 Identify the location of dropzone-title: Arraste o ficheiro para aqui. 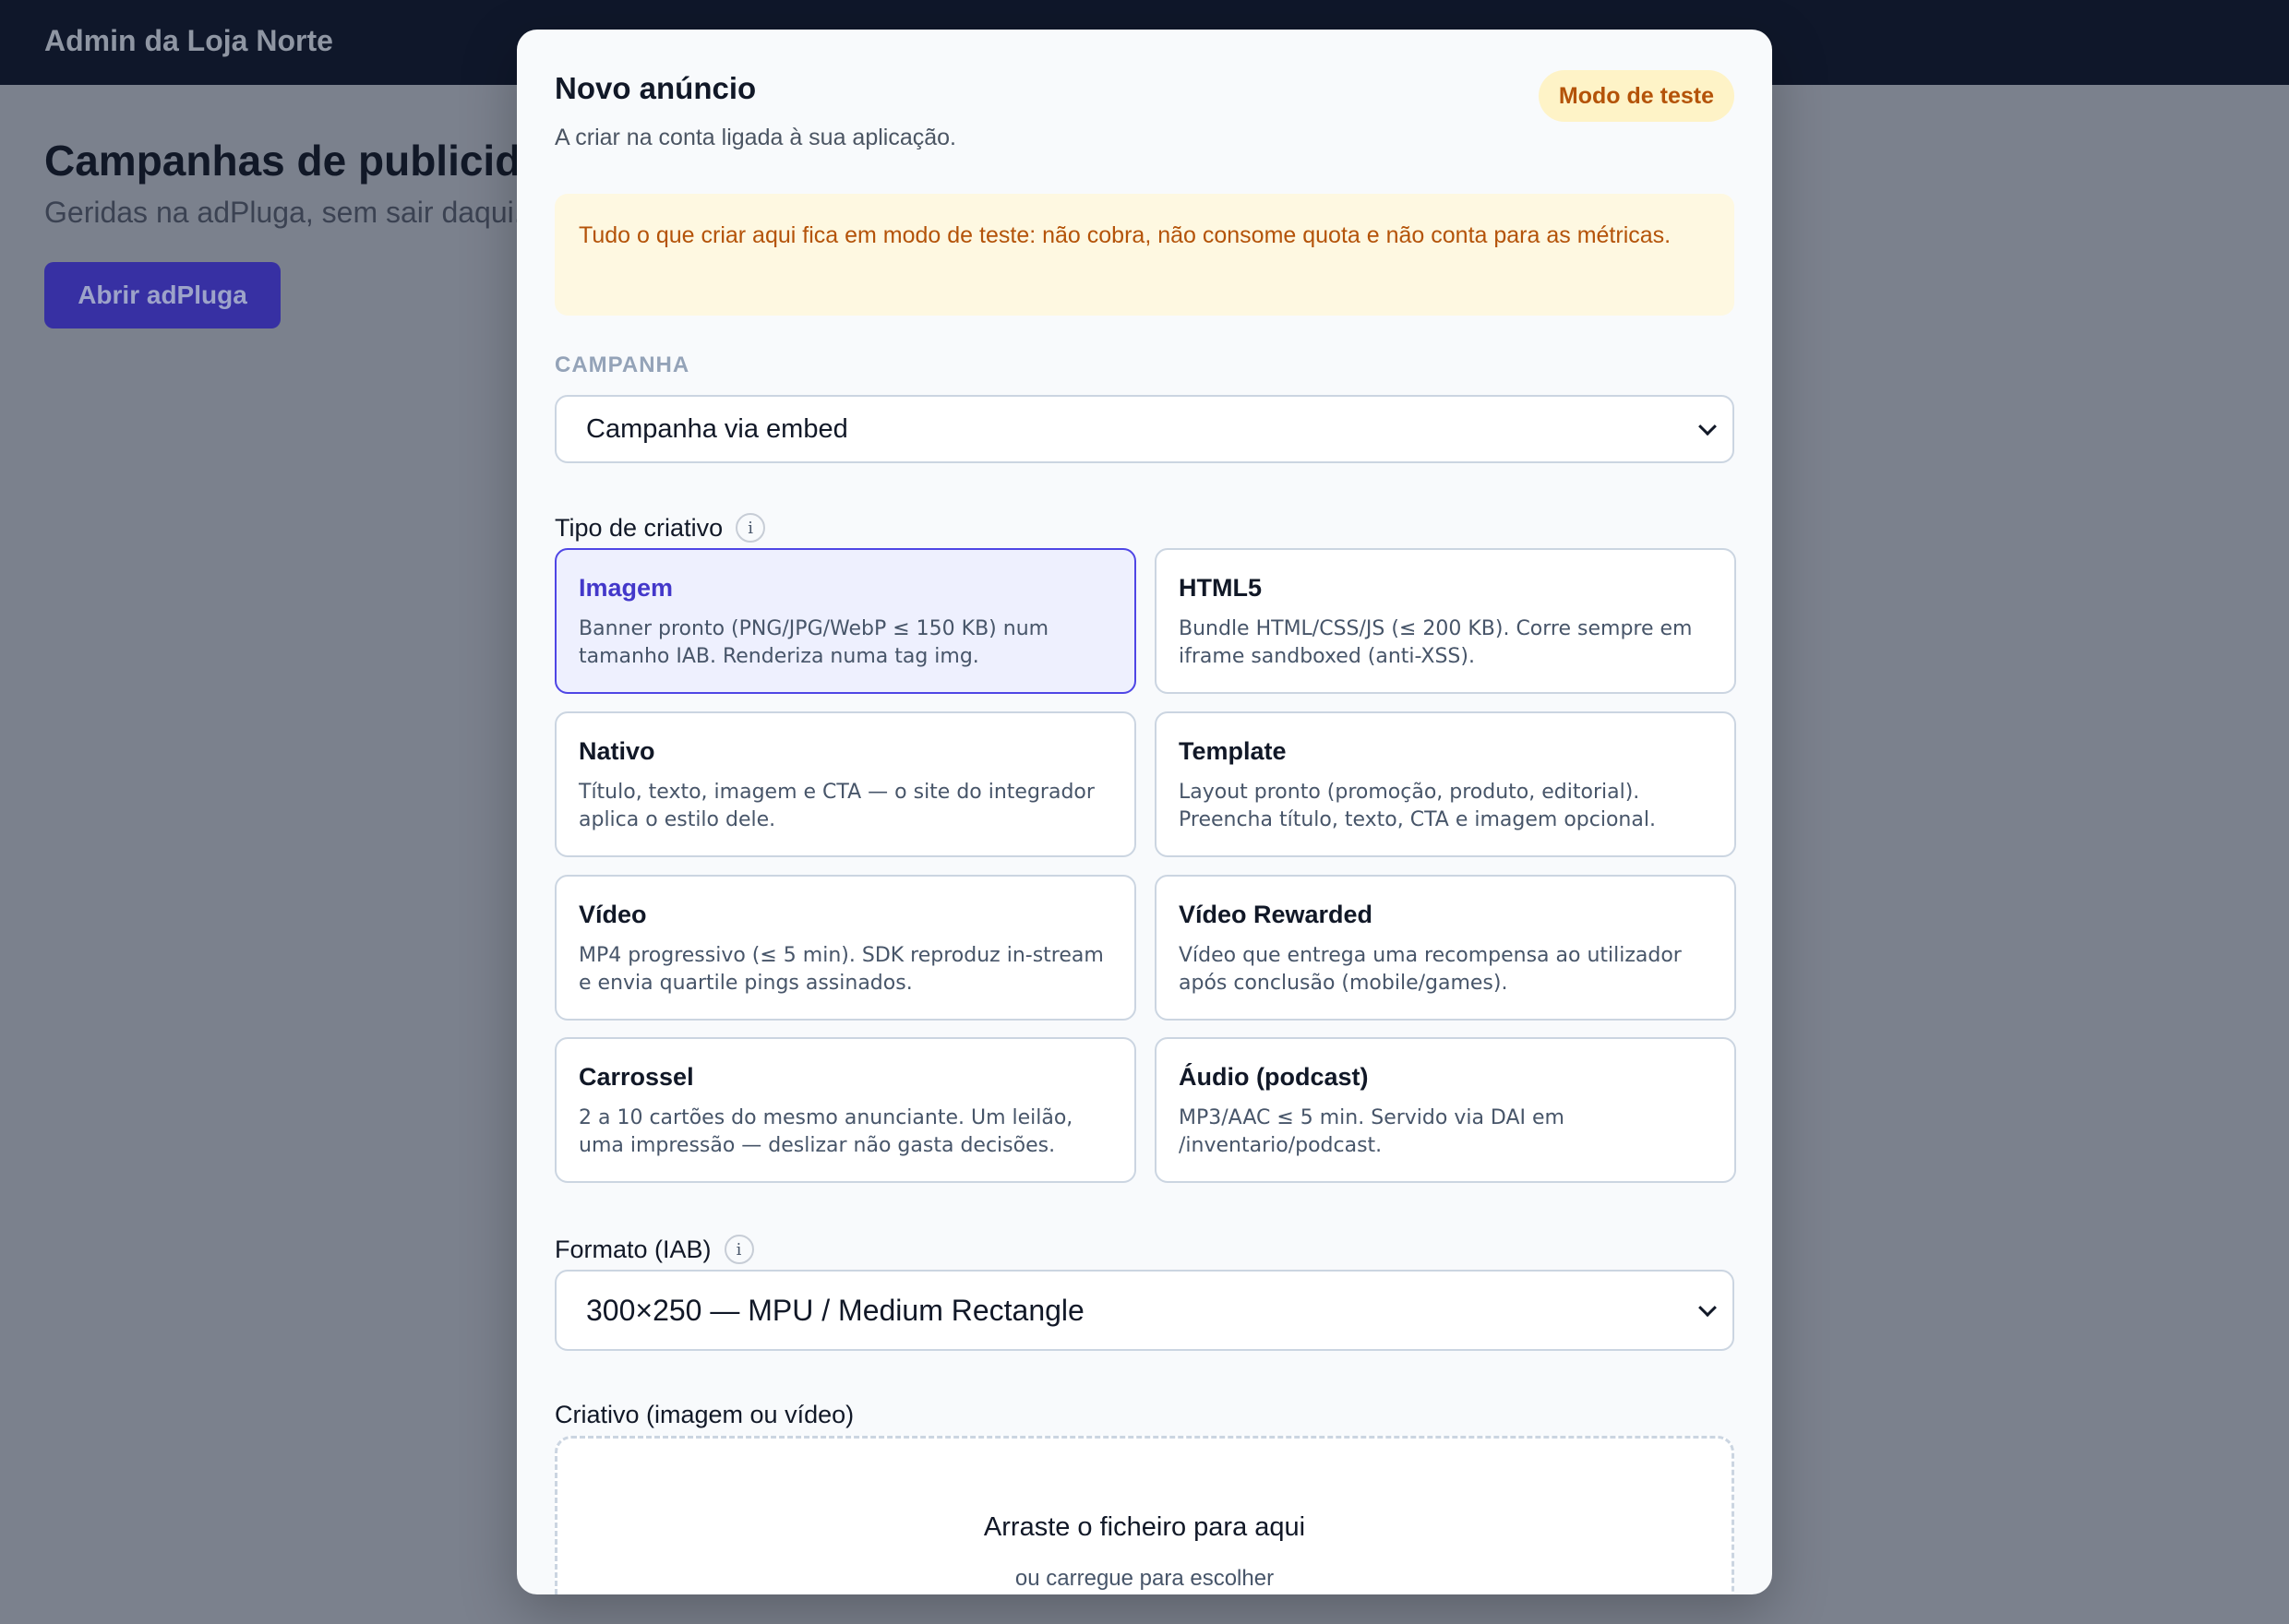
(1144, 1527).